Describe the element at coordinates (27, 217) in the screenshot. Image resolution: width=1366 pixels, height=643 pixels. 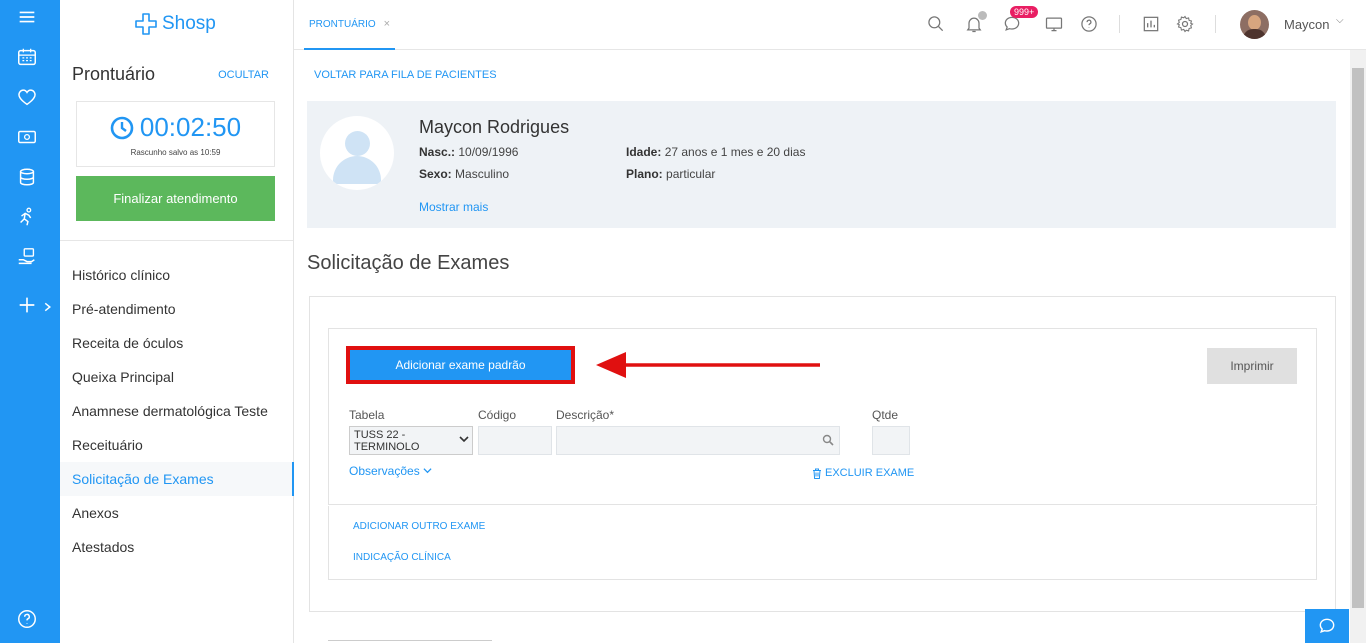
I see `runner-icon` at that location.